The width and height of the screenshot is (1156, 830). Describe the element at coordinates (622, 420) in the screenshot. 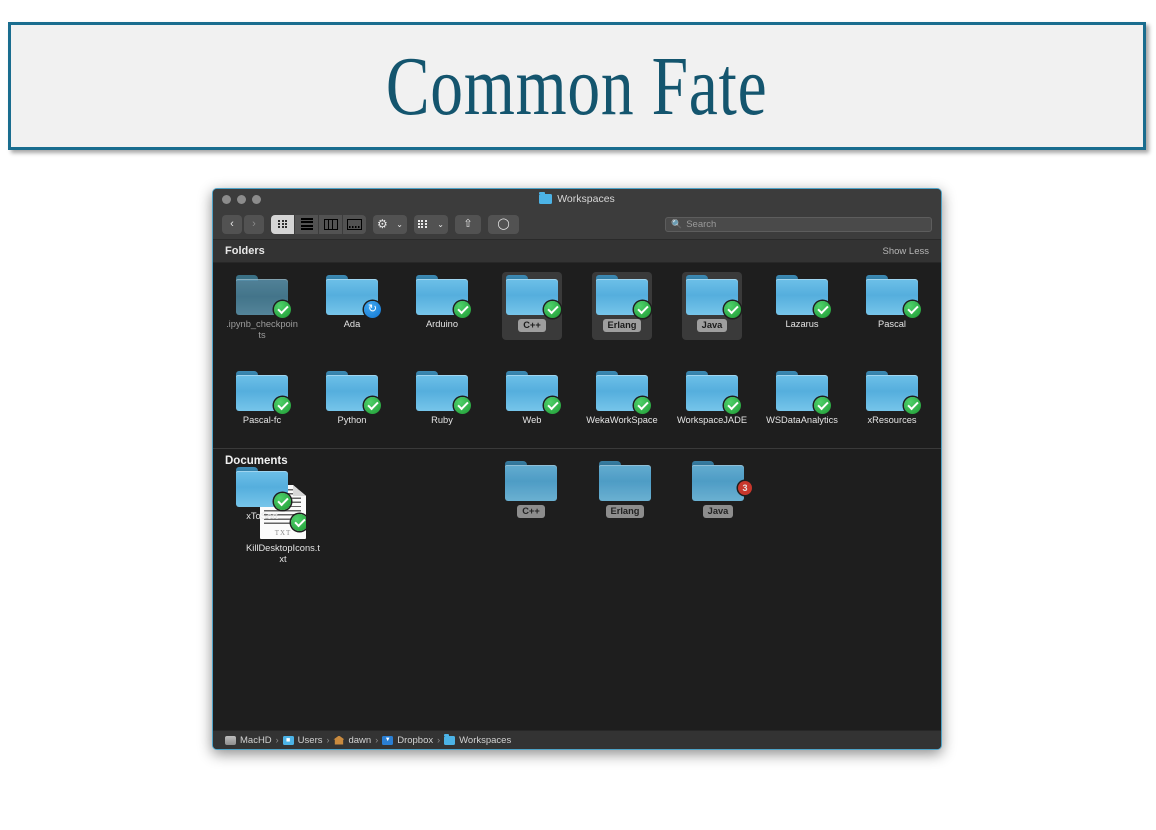

I see `folder-item-label: WekaWorkSpace` at that location.